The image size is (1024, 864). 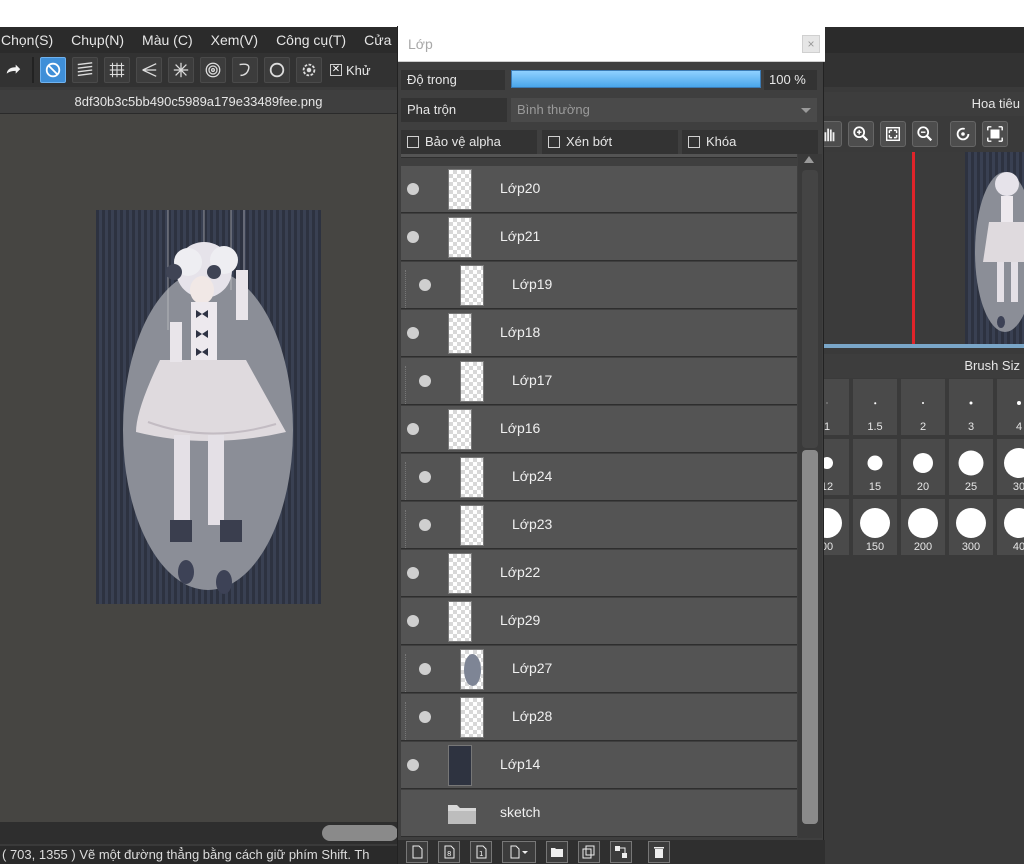 What do you see at coordinates (971, 407) in the screenshot?
I see `brush-size-cell: 3` at bounding box center [971, 407].